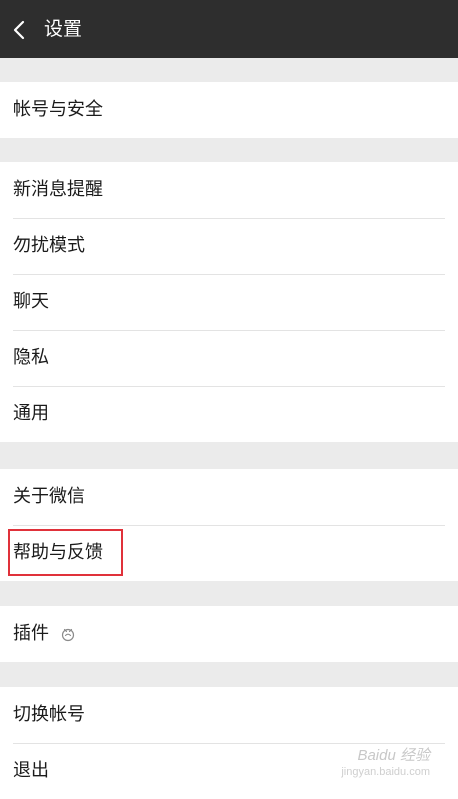 This screenshot has width=458, height=799. What do you see at coordinates (229, 29) in the screenshot?
I see `header-bar: 设置` at bounding box center [229, 29].